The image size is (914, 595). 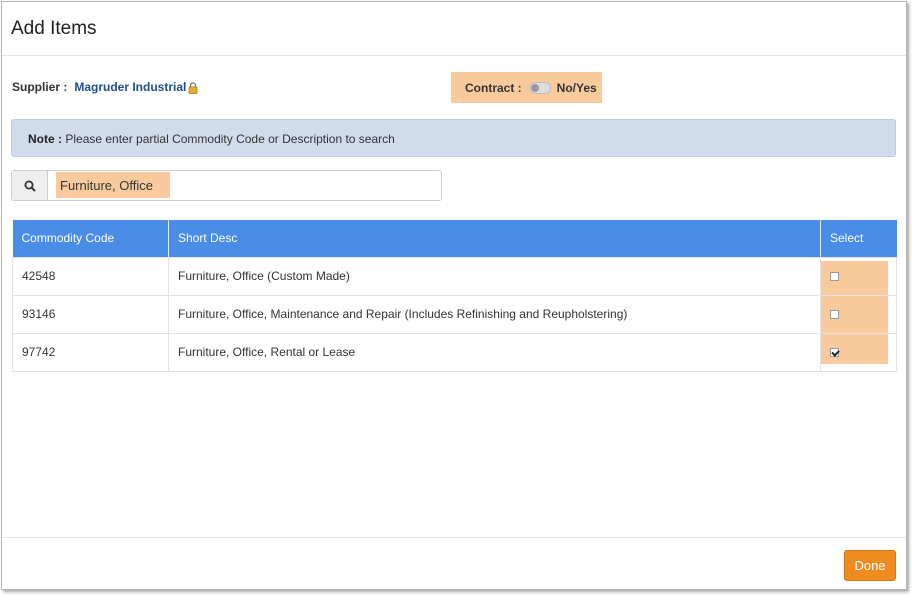 I want to click on toggle-knob, so click(x=534, y=87).